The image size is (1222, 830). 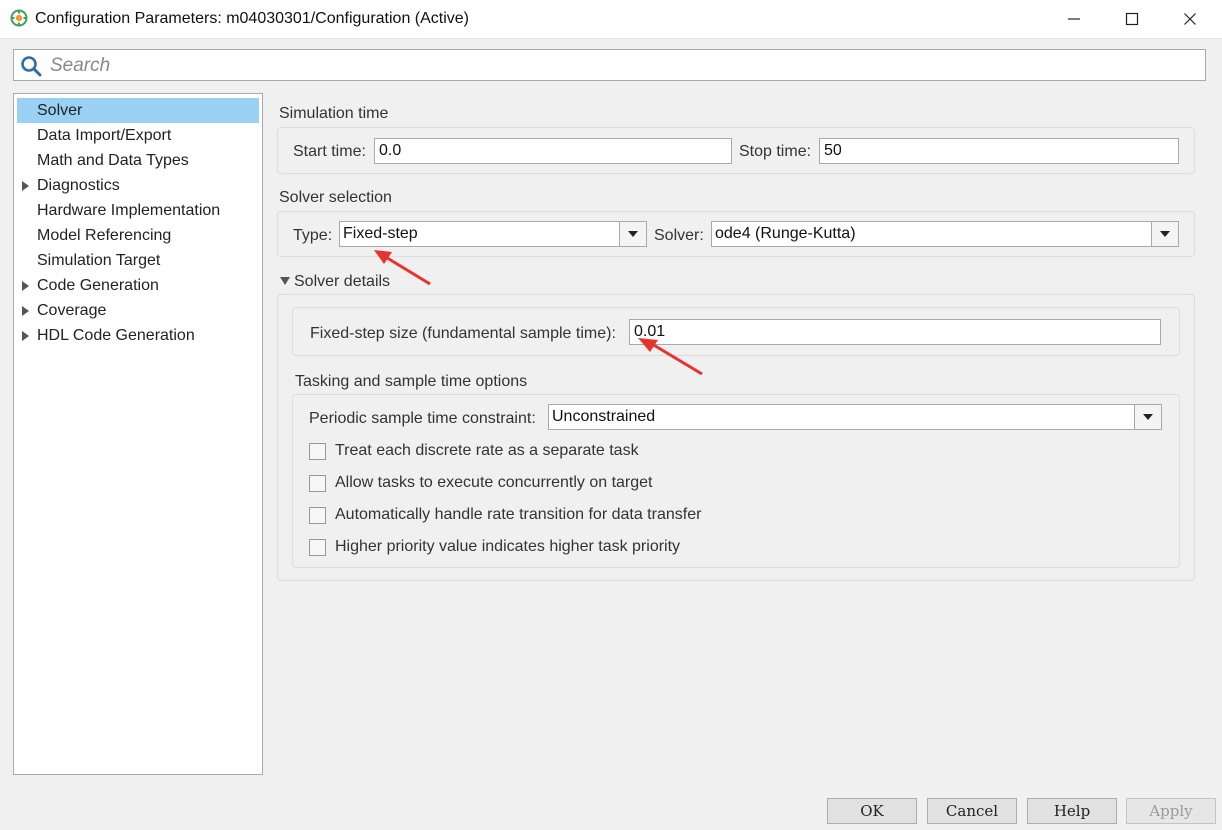 I want to click on solver-type-value: Fixed-step, so click(x=380, y=233).